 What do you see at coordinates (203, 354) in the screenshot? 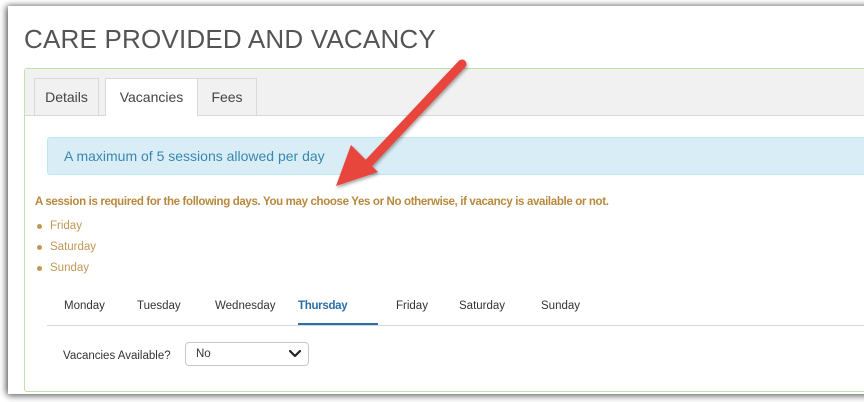
I see `vacancies-select-value: No` at bounding box center [203, 354].